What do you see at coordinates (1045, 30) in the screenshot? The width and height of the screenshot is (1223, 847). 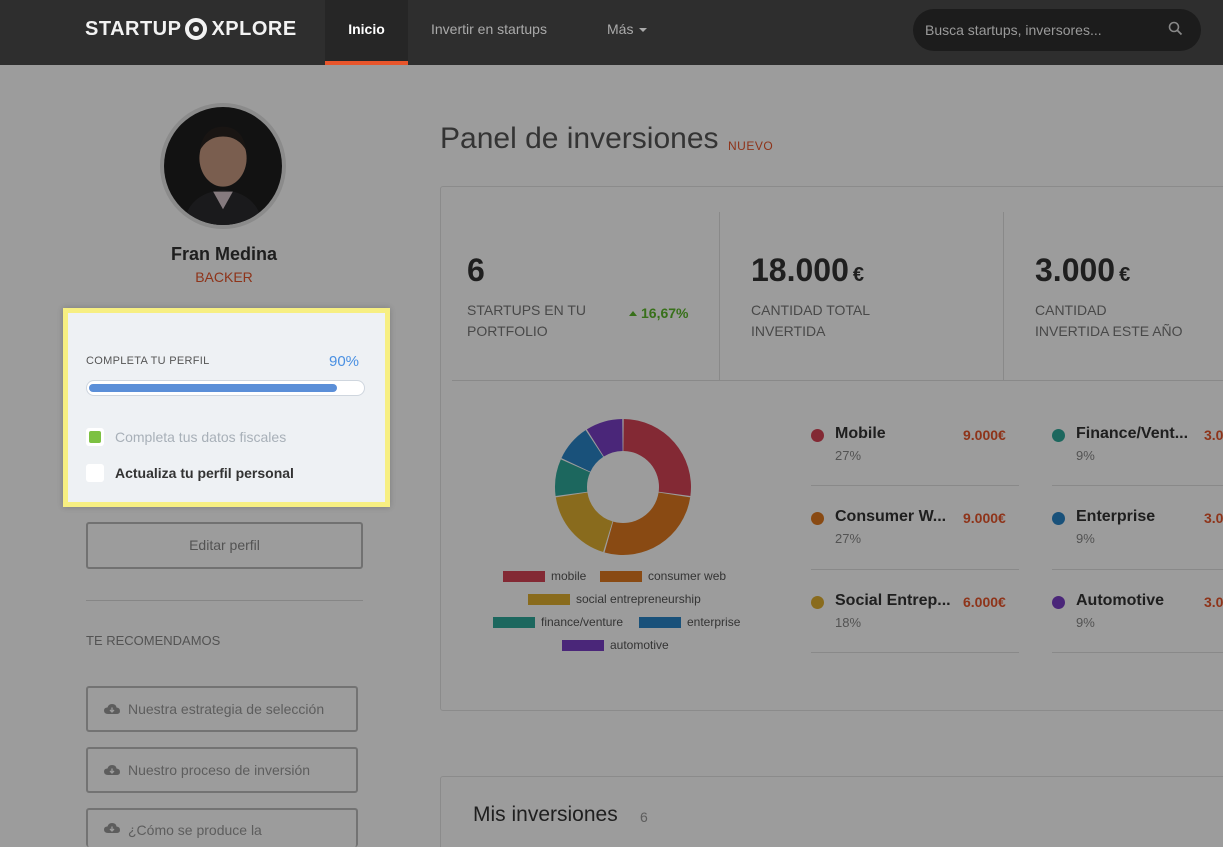 I see `search-input` at bounding box center [1045, 30].